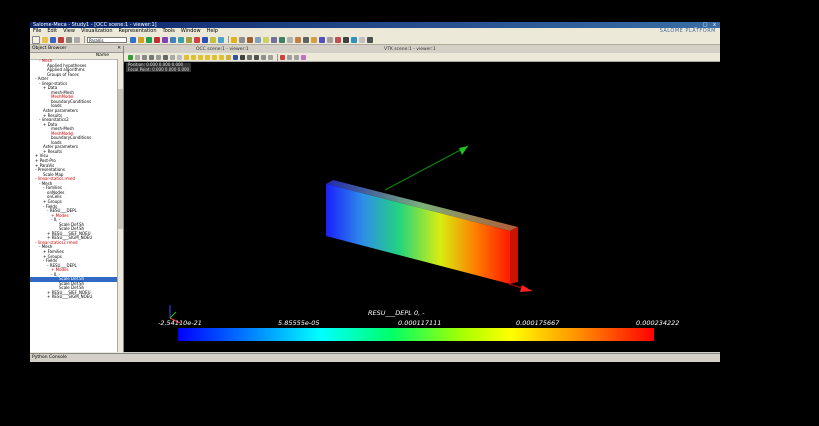 This screenshot has width=819, height=426. I want to click on colorbar-tick-label: 5.85555e-05, so click(299, 323).